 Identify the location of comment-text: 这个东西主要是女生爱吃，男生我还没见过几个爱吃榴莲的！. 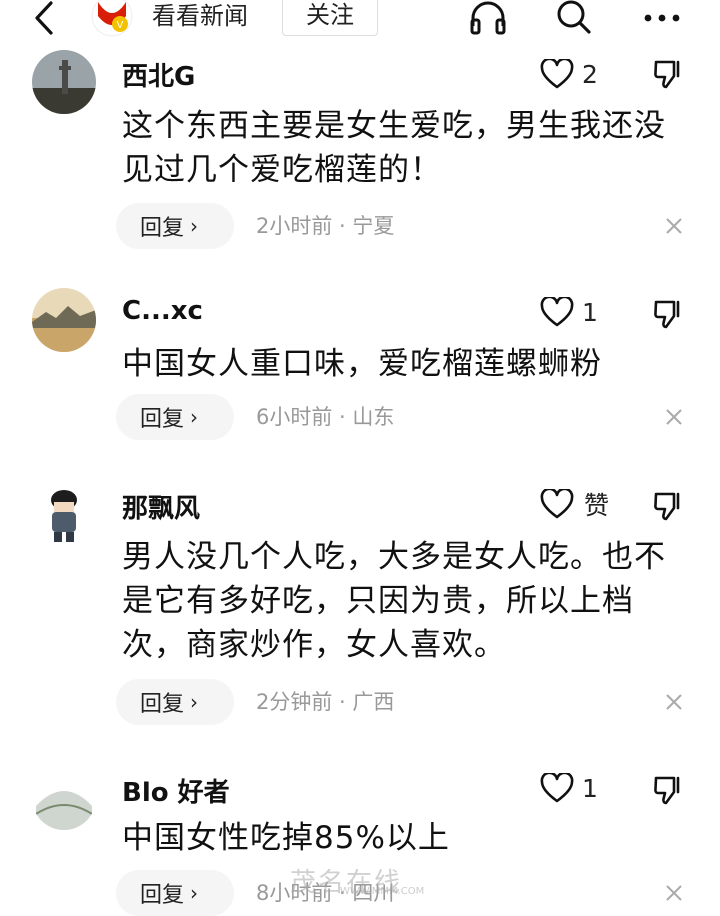
(394, 148).